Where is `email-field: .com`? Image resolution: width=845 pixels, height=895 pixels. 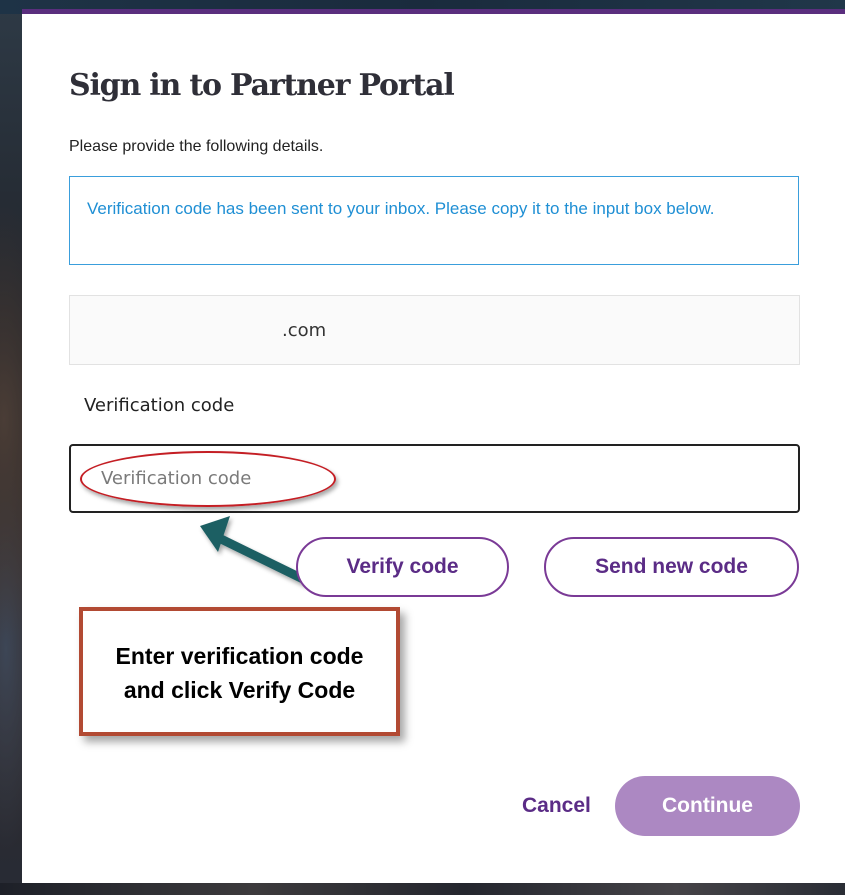 email-field: .com is located at coordinates (434, 330).